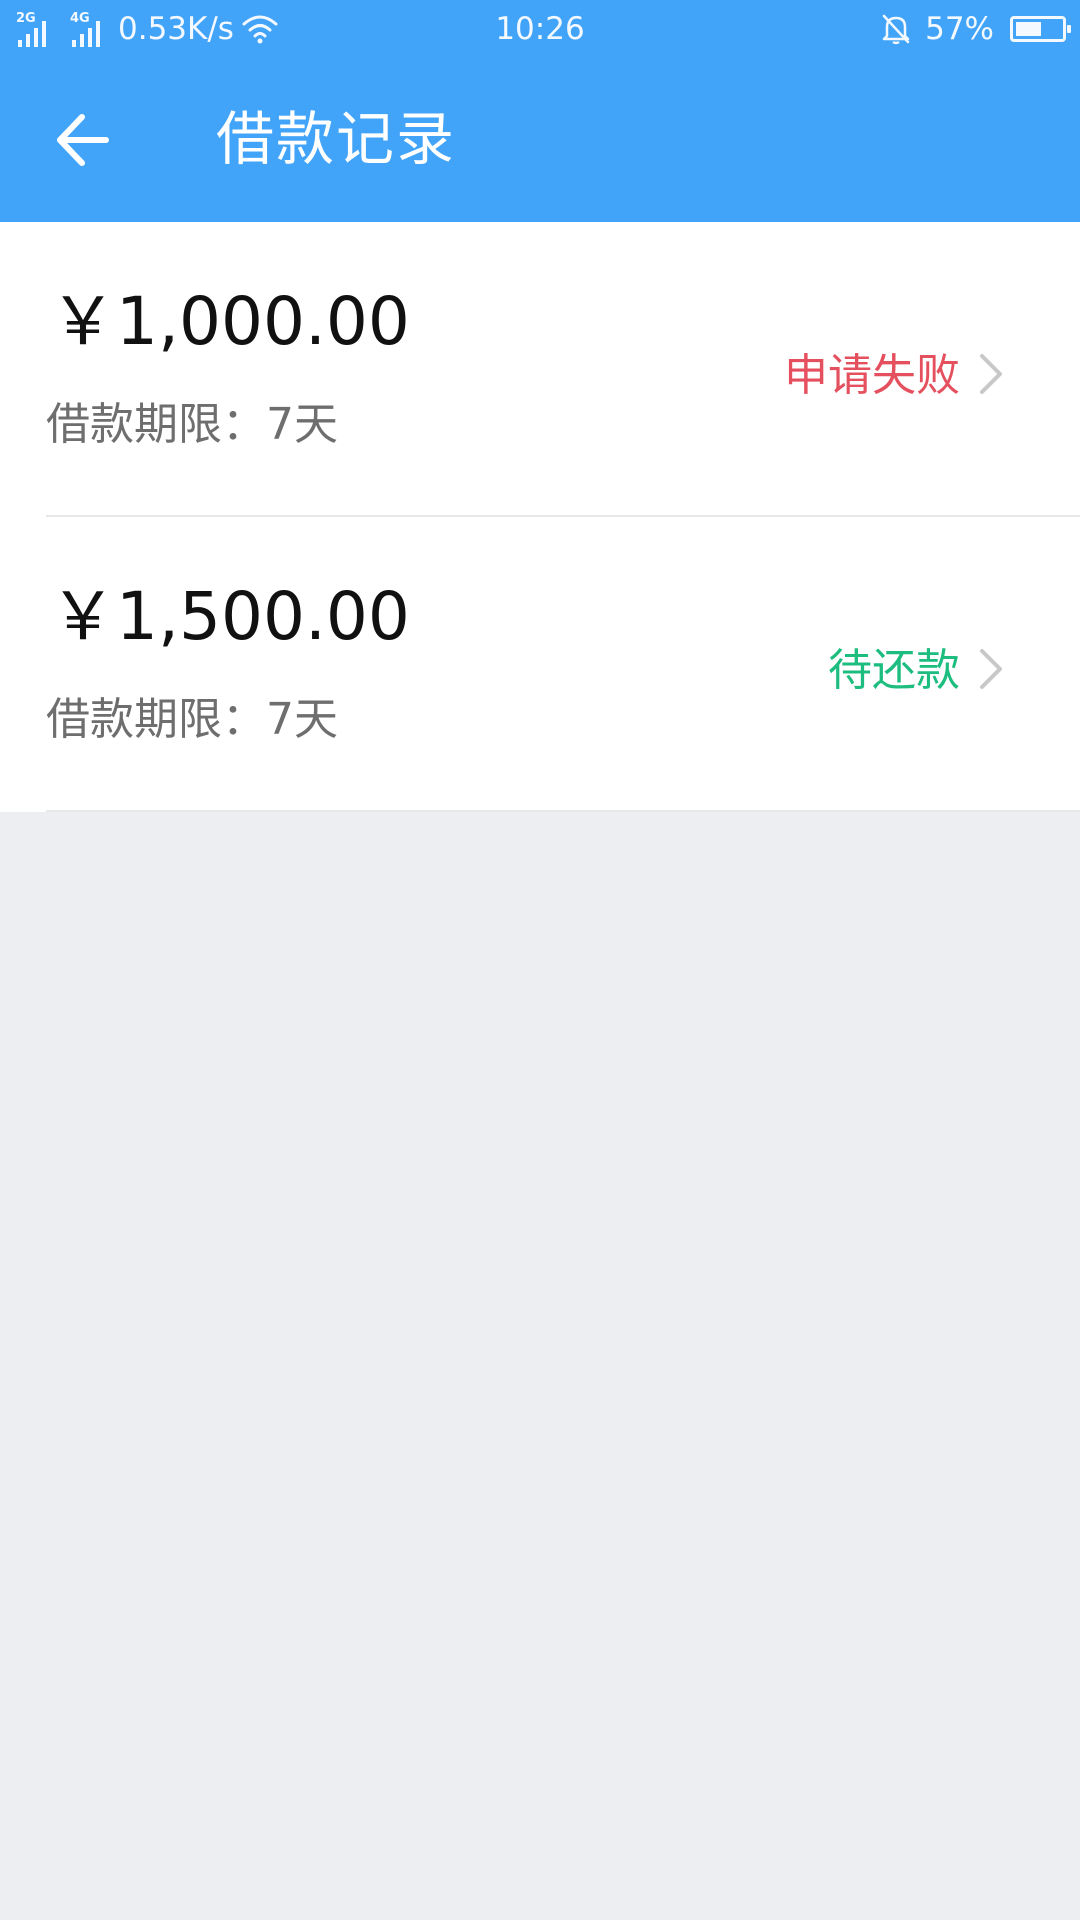  What do you see at coordinates (959, 29) in the screenshot?
I see `battery-percentage: 57%` at bounding box center [959, 29].